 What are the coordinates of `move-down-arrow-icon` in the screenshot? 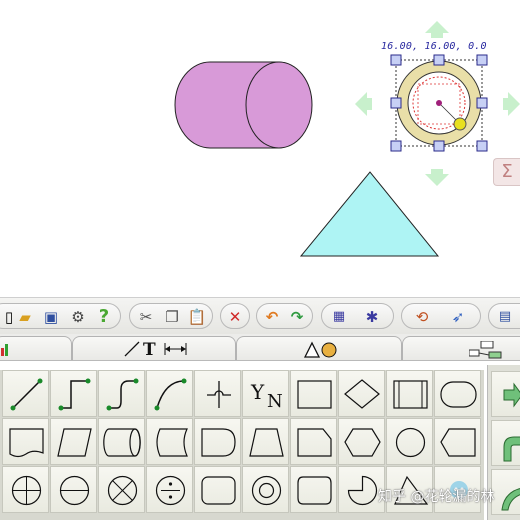 It's located at (437, 177).